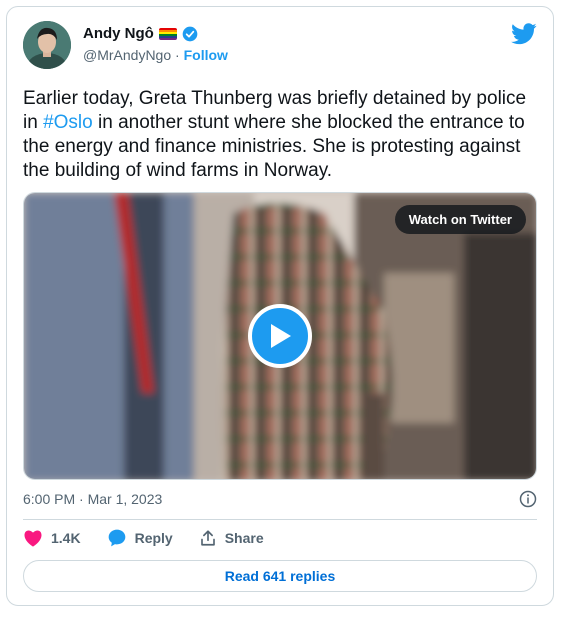 Image resolution: width=562 pixels, height=619 pixels. Describe the element at coordinates (207, 538) in the screenshot. I see `share-icon` at that location.